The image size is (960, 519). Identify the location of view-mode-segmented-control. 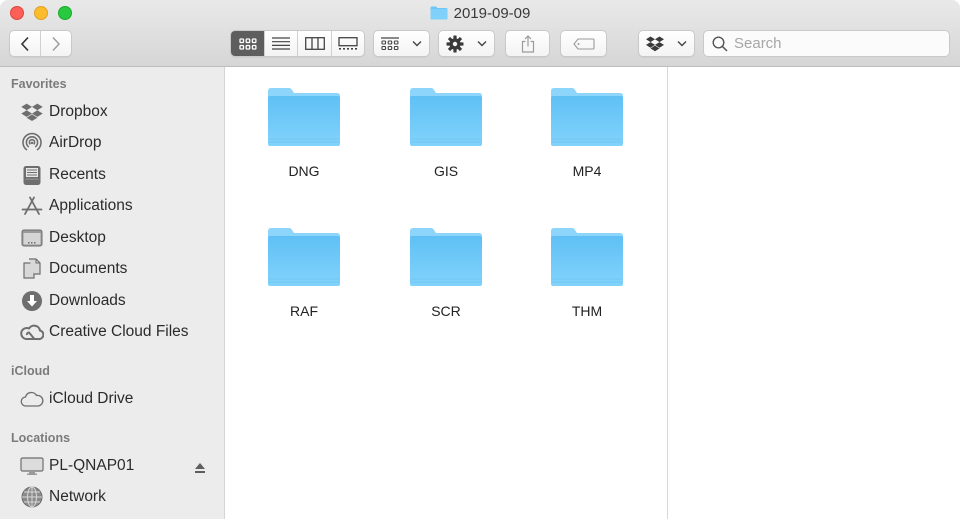
(297, 43).